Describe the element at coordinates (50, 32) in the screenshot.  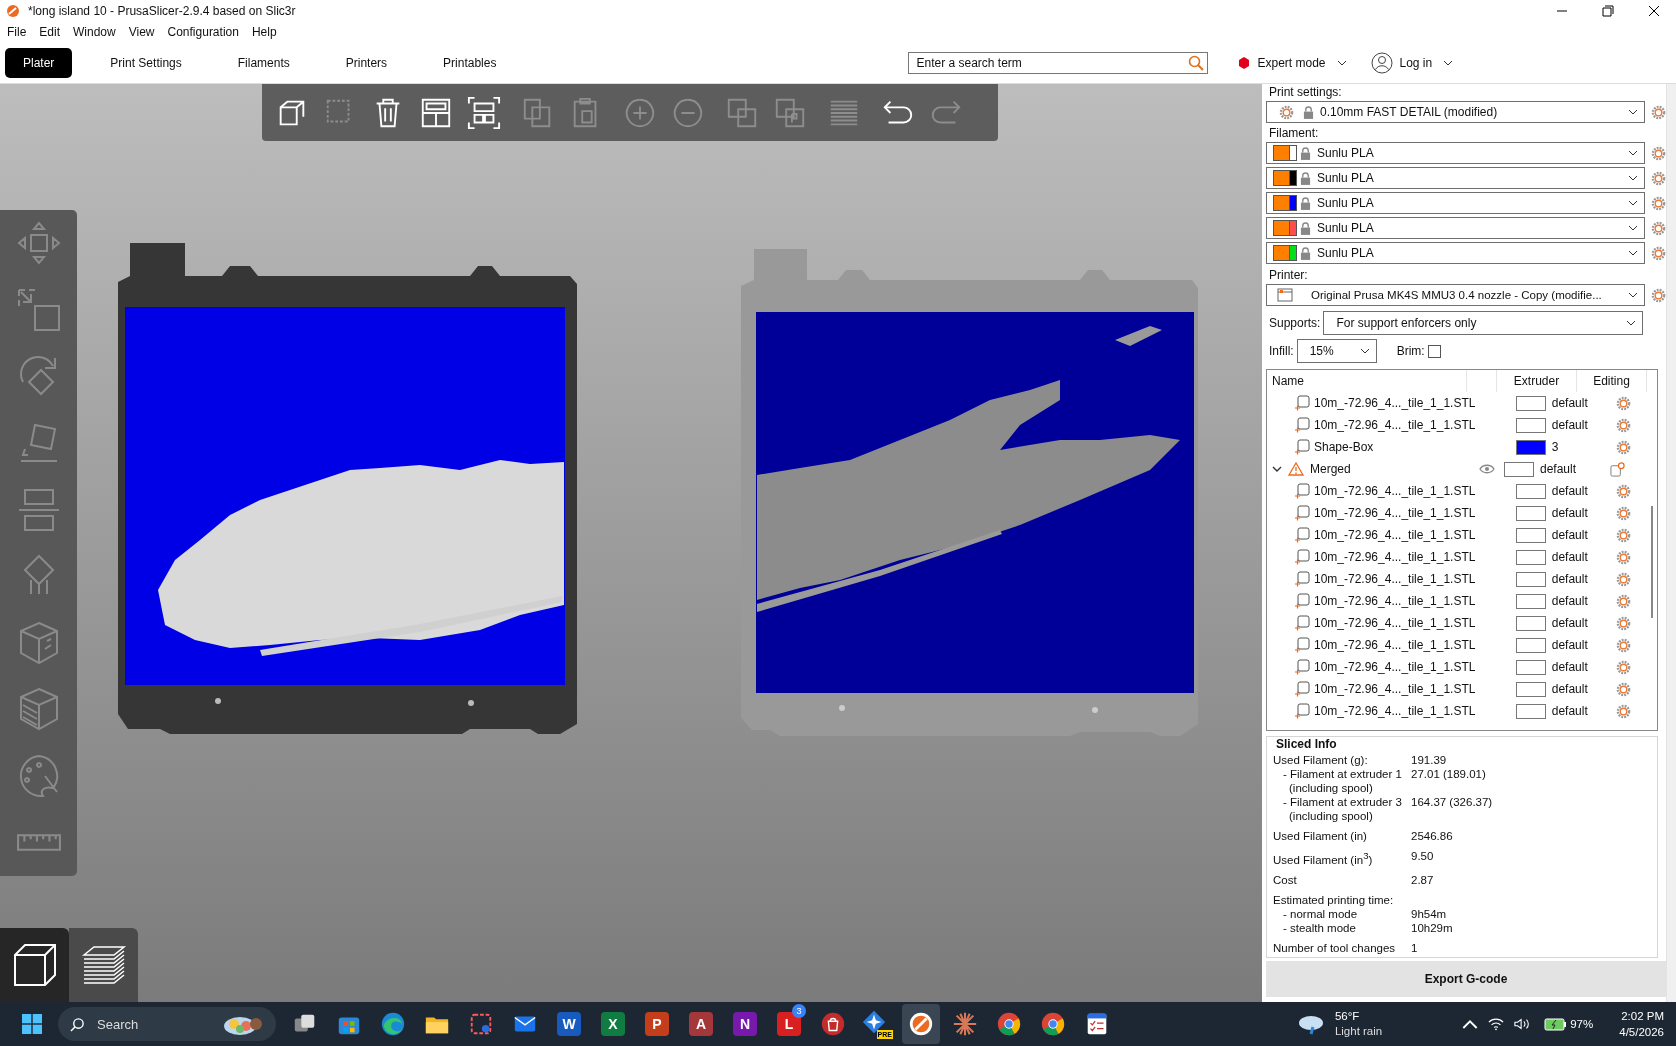
I see `menu-item: Edit` at that location.